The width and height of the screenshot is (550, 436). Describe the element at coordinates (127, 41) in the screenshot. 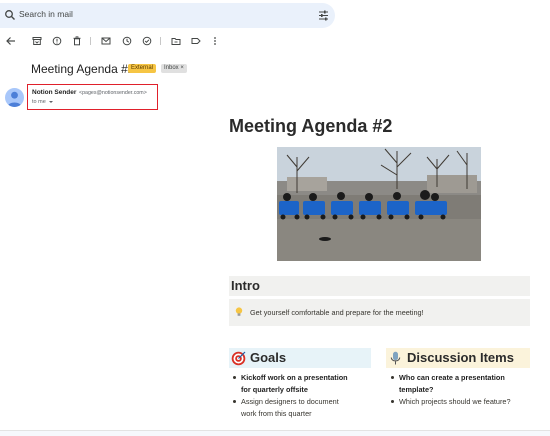

I see `snooze-icon` at that location.